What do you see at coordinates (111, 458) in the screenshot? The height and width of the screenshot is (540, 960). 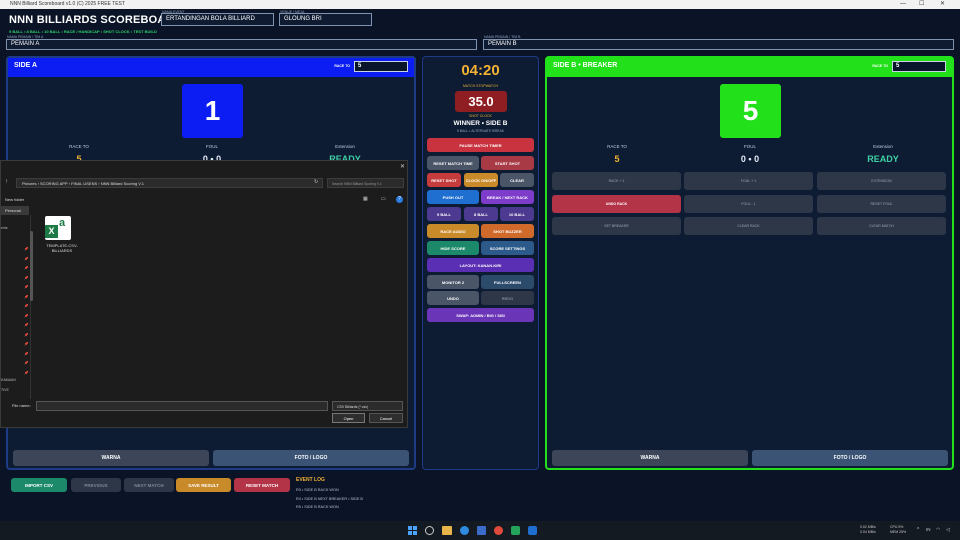 I see `side-a-warna-button: WARNA` at bounding box center [111, 458].